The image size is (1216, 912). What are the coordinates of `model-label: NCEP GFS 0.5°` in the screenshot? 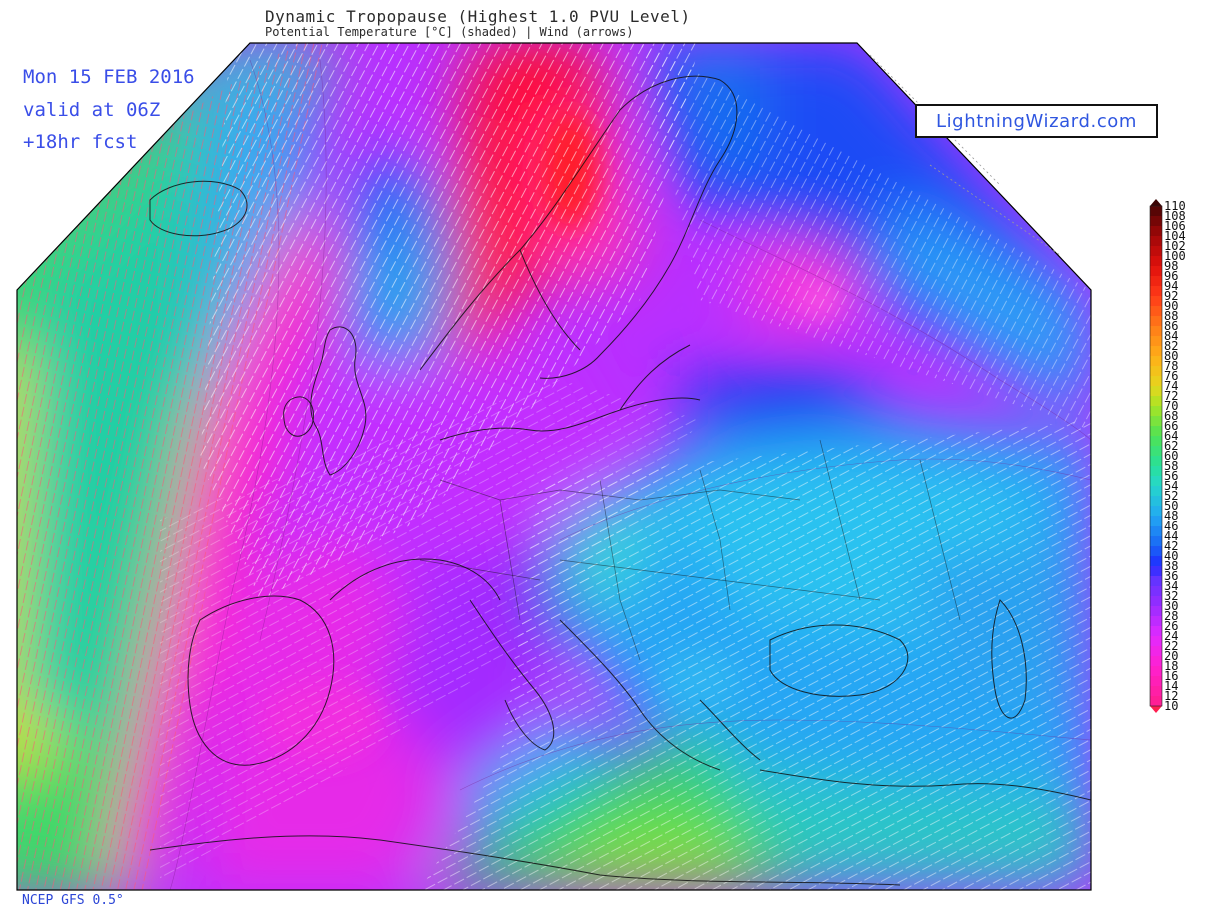 It's located at (73, 900).